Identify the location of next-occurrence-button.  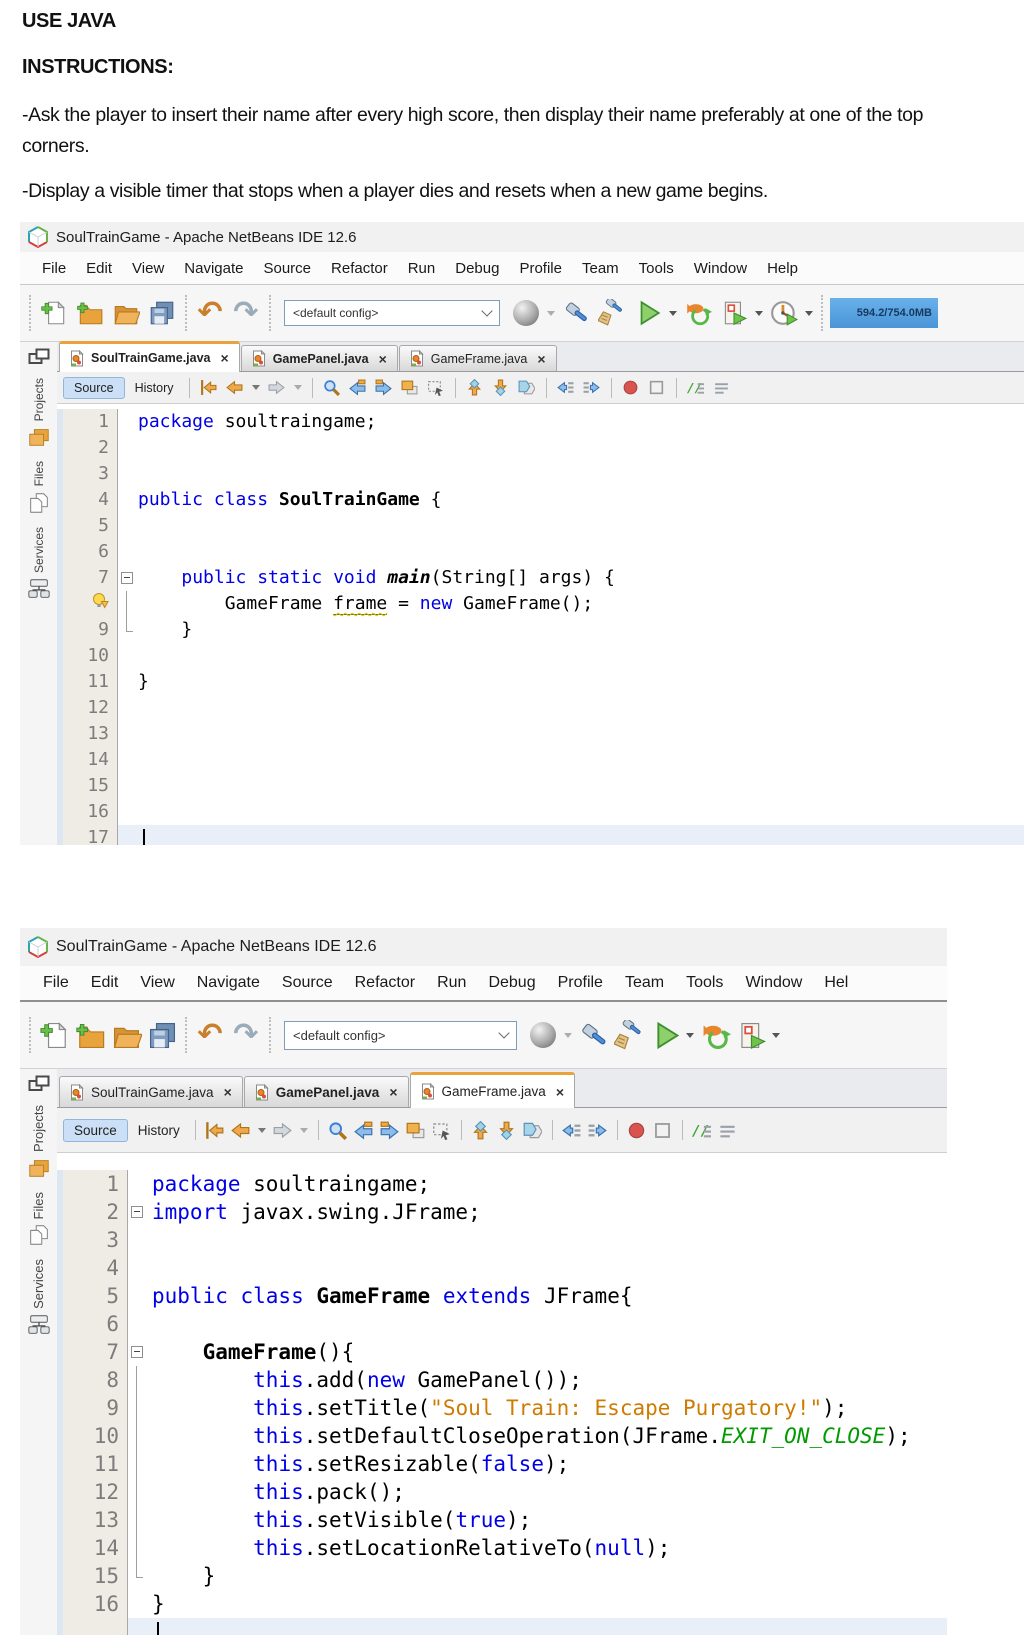
(501, 388).